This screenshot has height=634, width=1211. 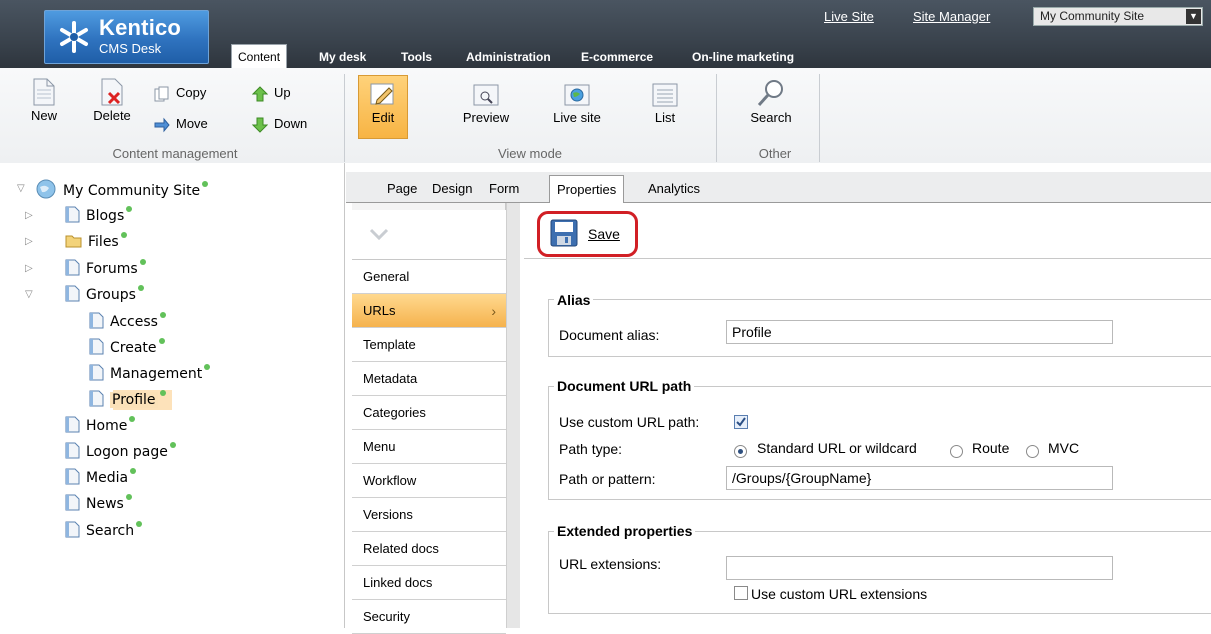 I want to click on list-button: List, so click(x=665, y=101).